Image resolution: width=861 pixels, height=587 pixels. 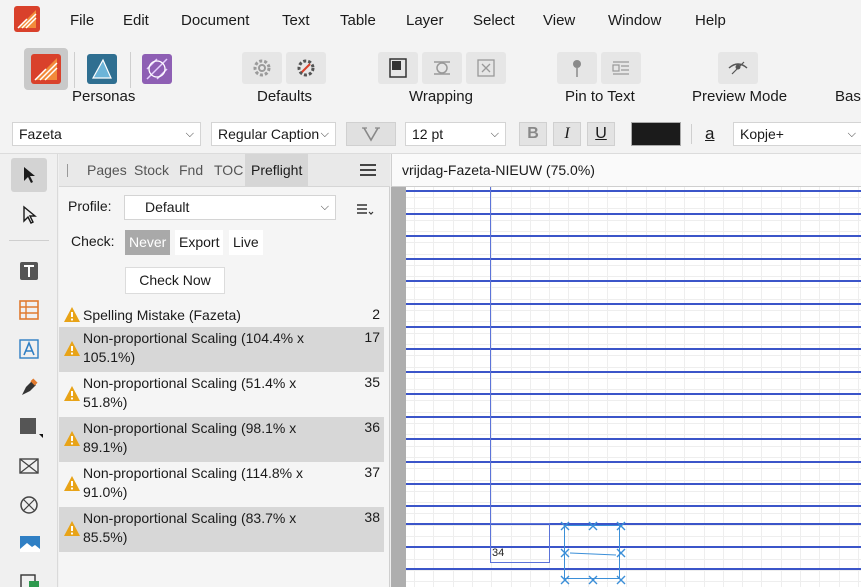 I want to click on preview-mode-button, so click(x=738, y=68).